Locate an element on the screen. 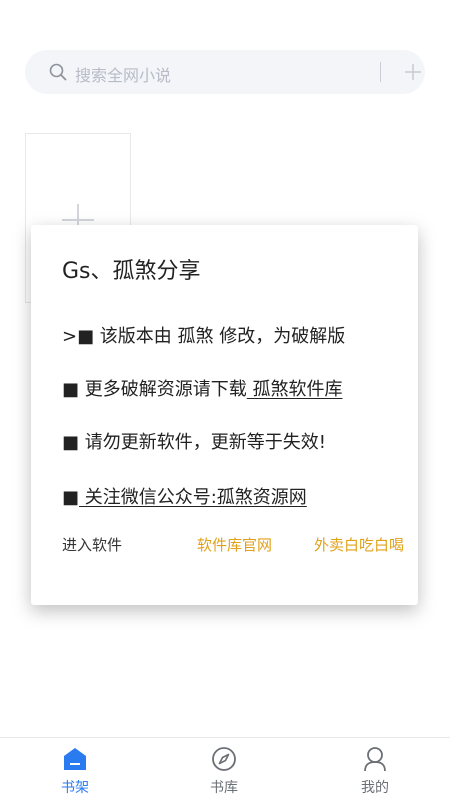 This screenshot has width=450, height=801. tab-mine-label: 我的 is located at coordinates (375, 788).